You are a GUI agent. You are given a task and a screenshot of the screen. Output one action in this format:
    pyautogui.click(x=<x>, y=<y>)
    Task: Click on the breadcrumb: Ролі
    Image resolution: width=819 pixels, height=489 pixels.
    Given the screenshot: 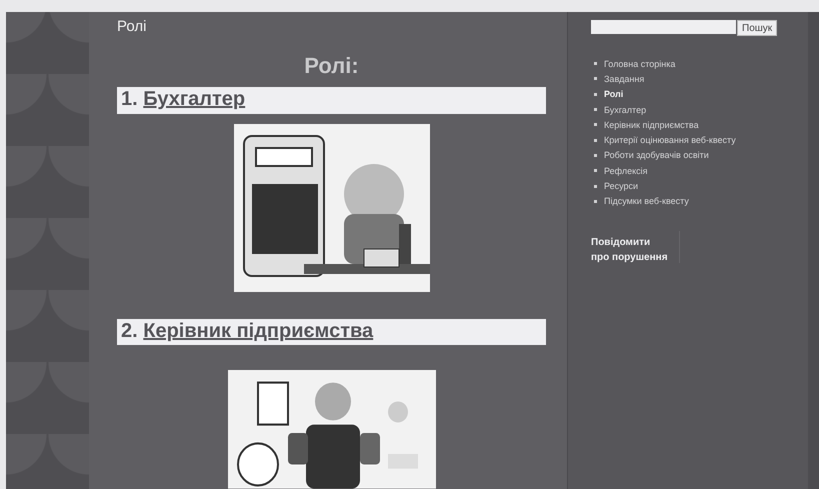 What is the action you would take?
    pyautogui.click(x=132, y=26)
    